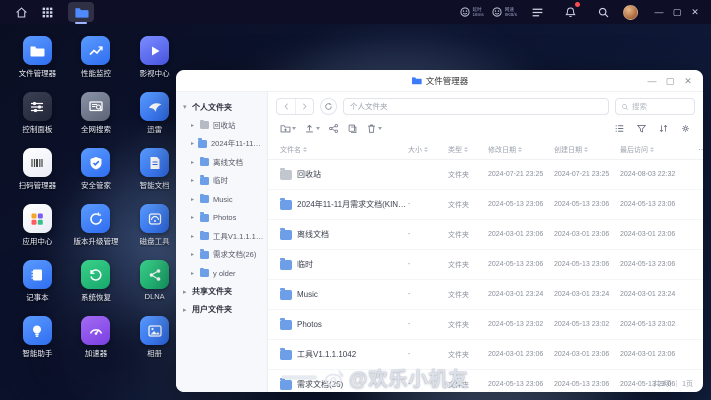 The height and width of the screenshot is (400, 711). I want to click on trash-icon, so click(371, 128).